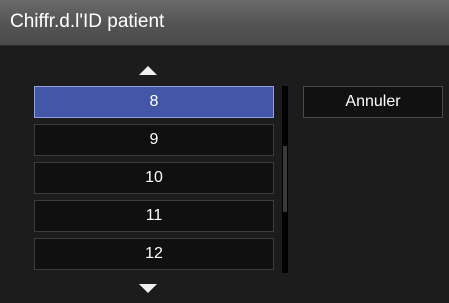  I want to click on scrollbar, so click(285, 179).